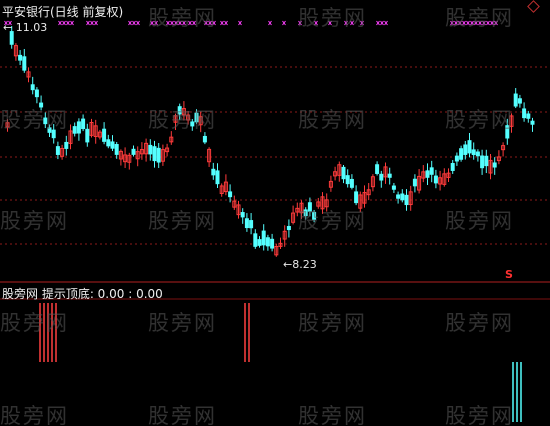 Image resolution: width=550 pixels, height=426 pixels. What do you see at coordinates (300, 264) in the screenshot?
I see `low-price-label: ←8.23` at bounding box center [300, 264].